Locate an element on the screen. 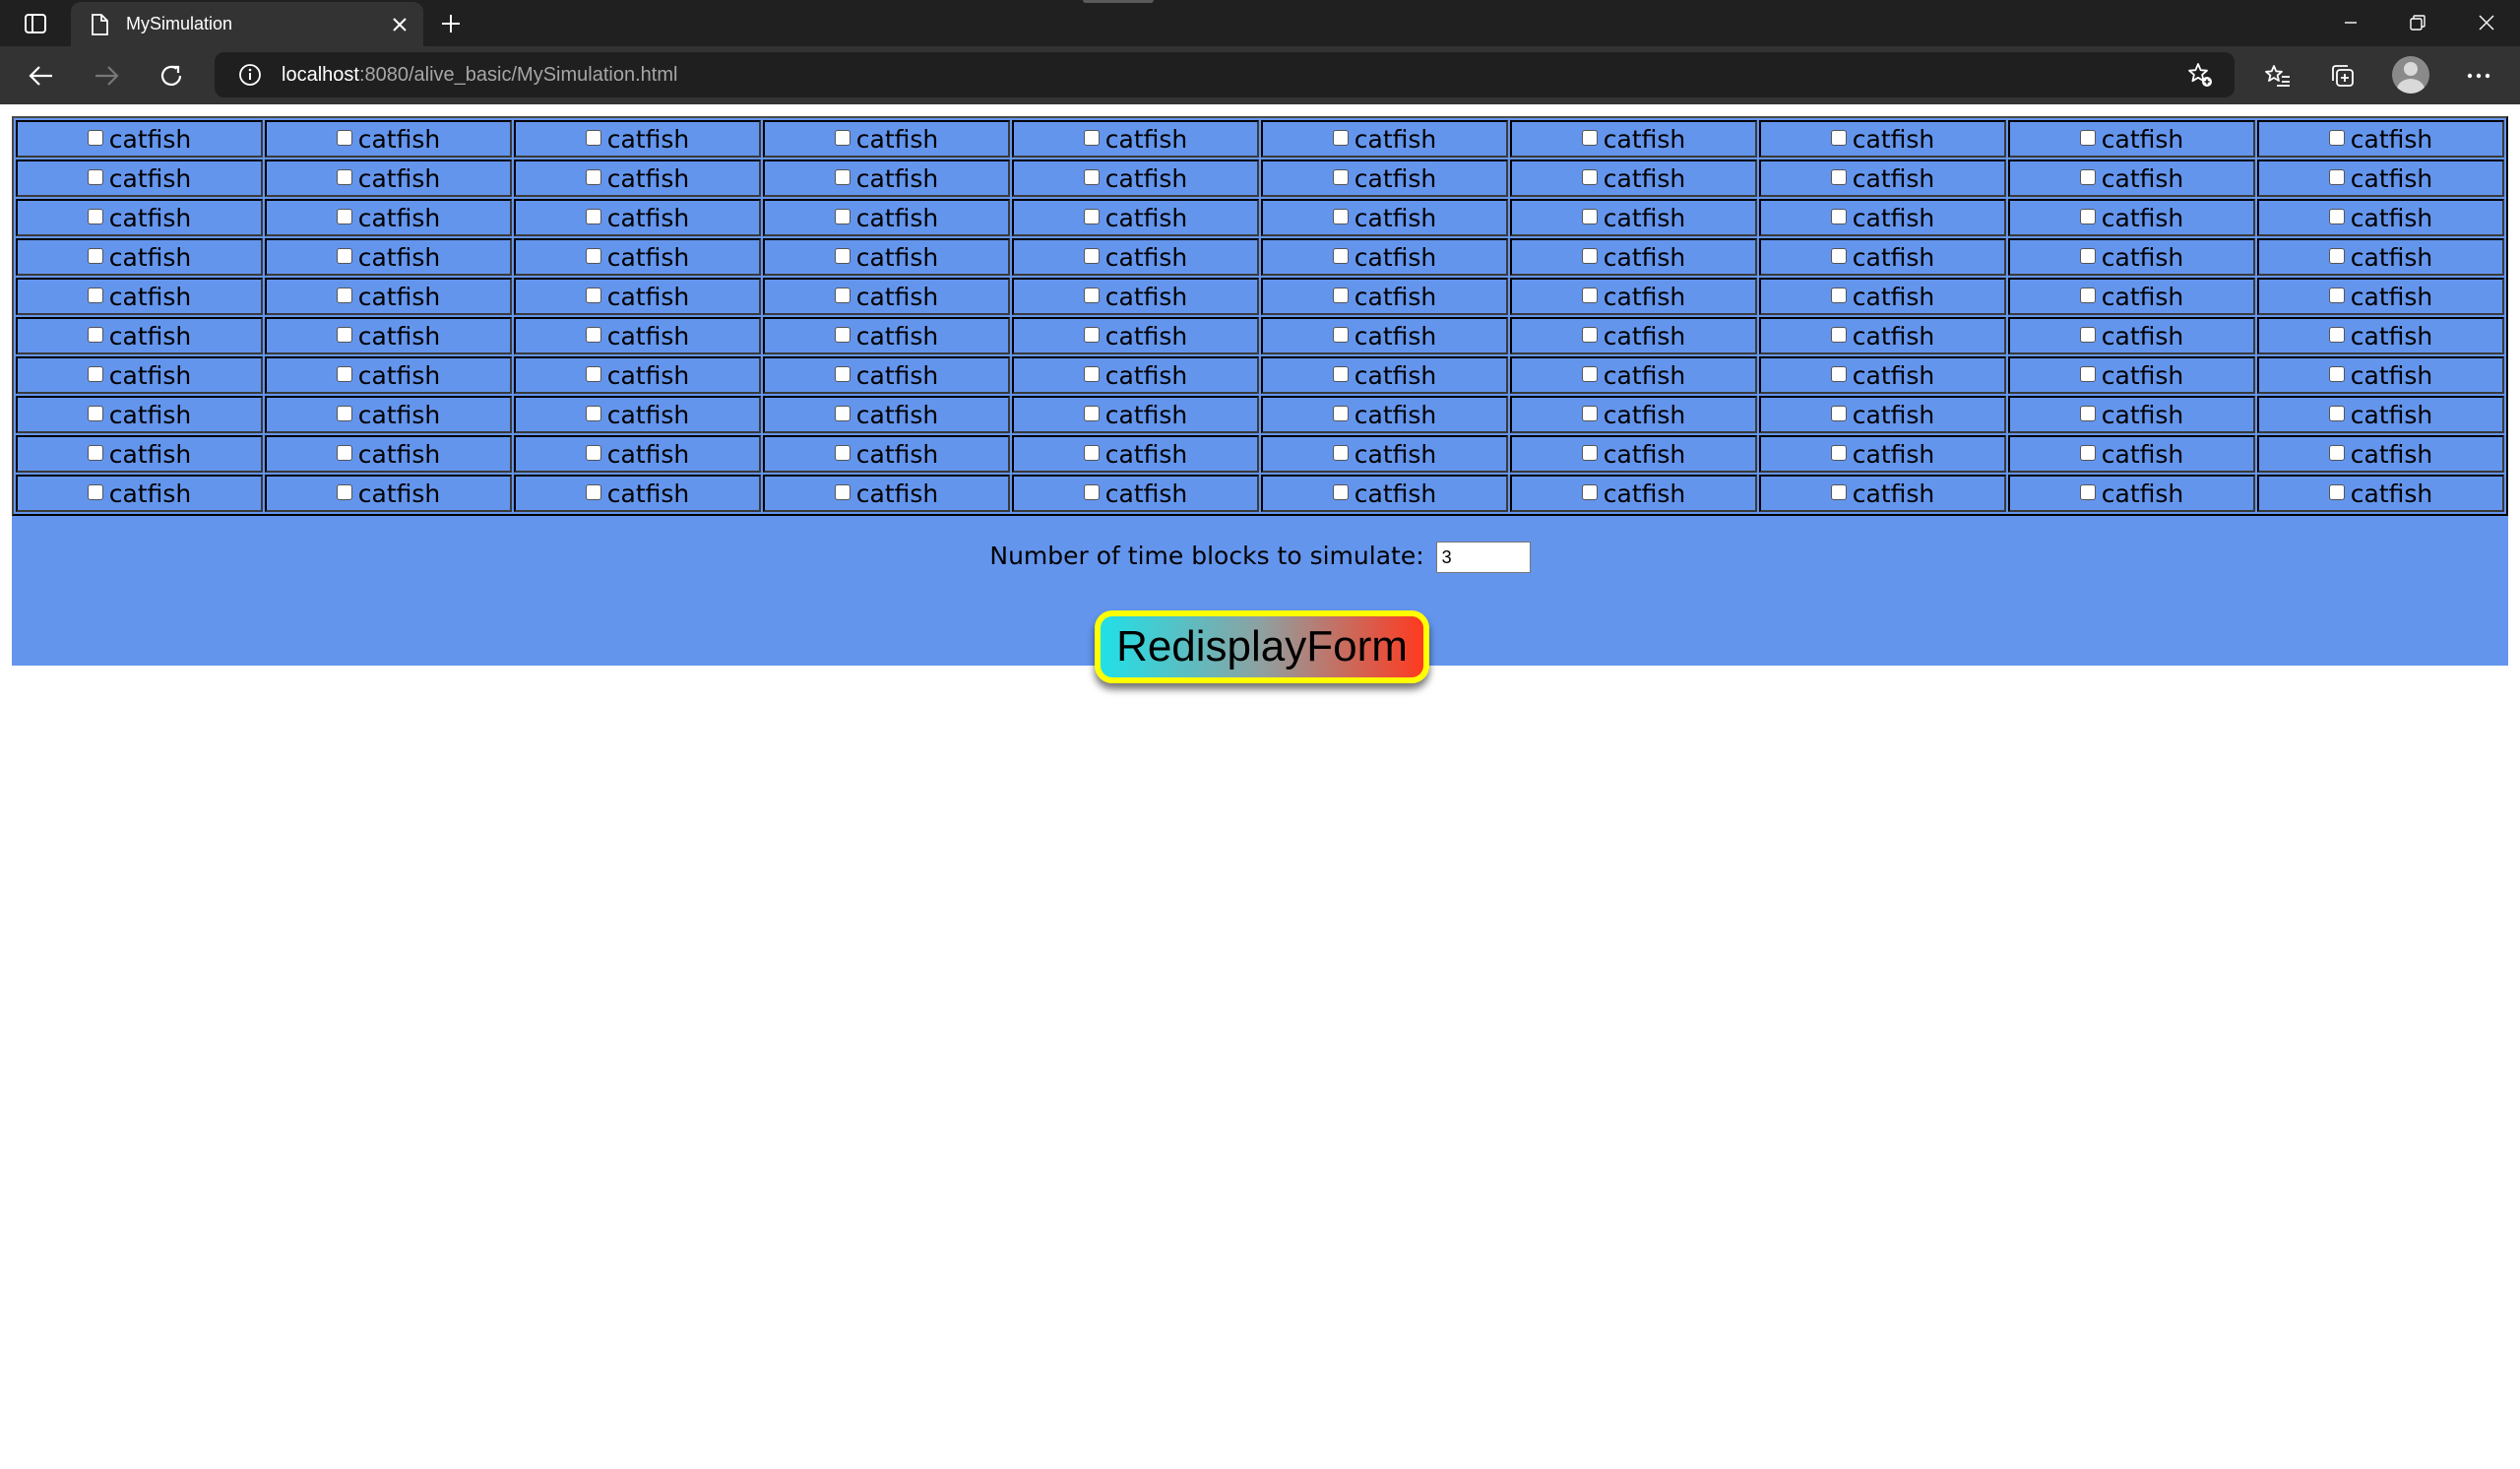  more-options-icon is located at coordinates (2478, 75).